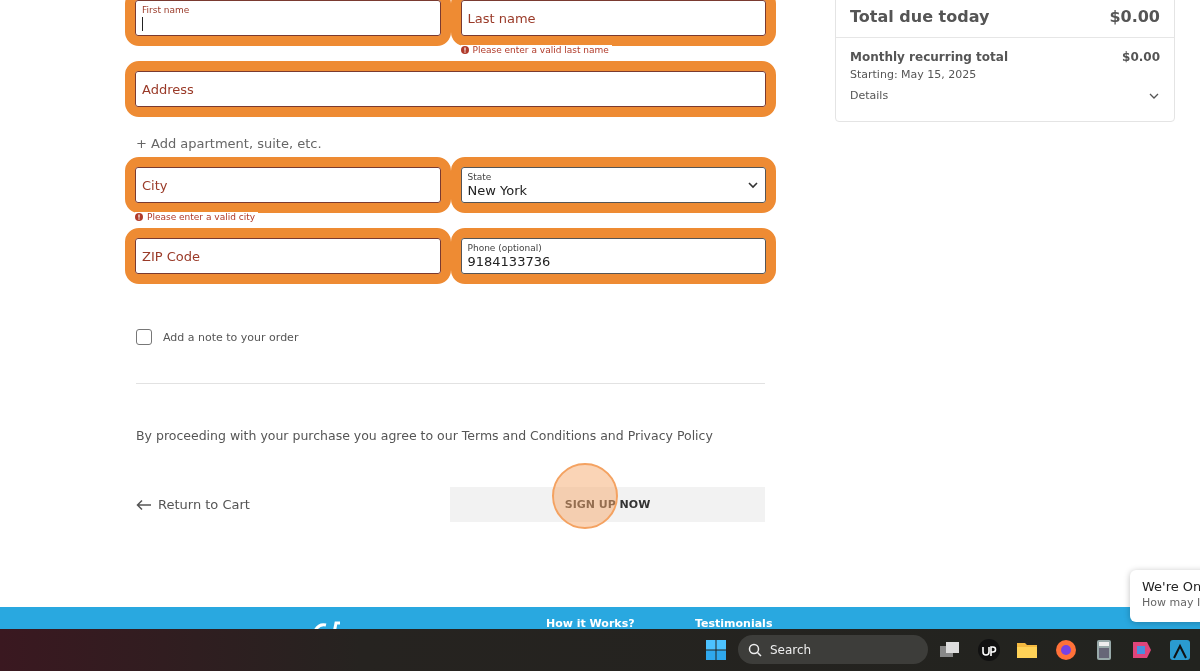 The image size is (1200, 671). Describe the element at coordinates (536, 50) in the screenshot. I see `error-message: Please enter a valid last name` at that location.